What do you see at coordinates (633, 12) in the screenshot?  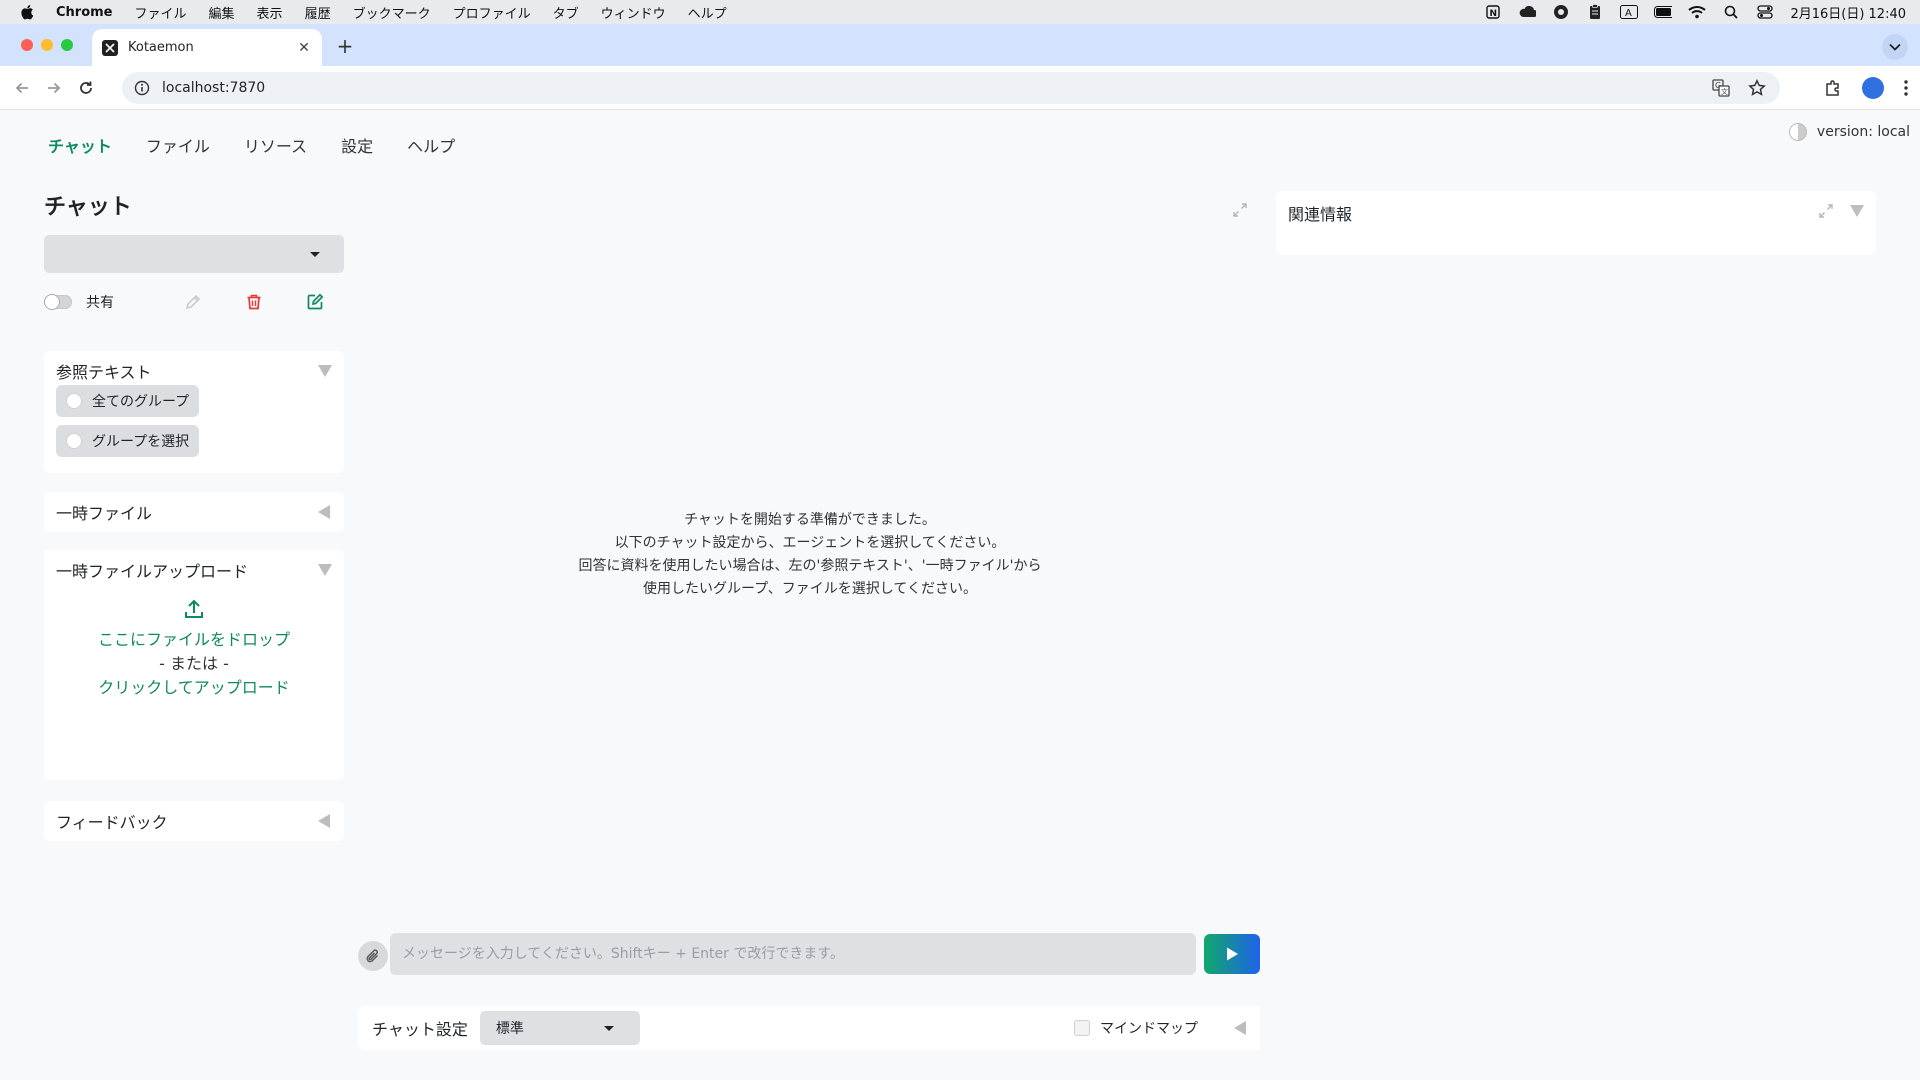 I see `menu-window: ウィンドウ` at bounding box center [633, 12].